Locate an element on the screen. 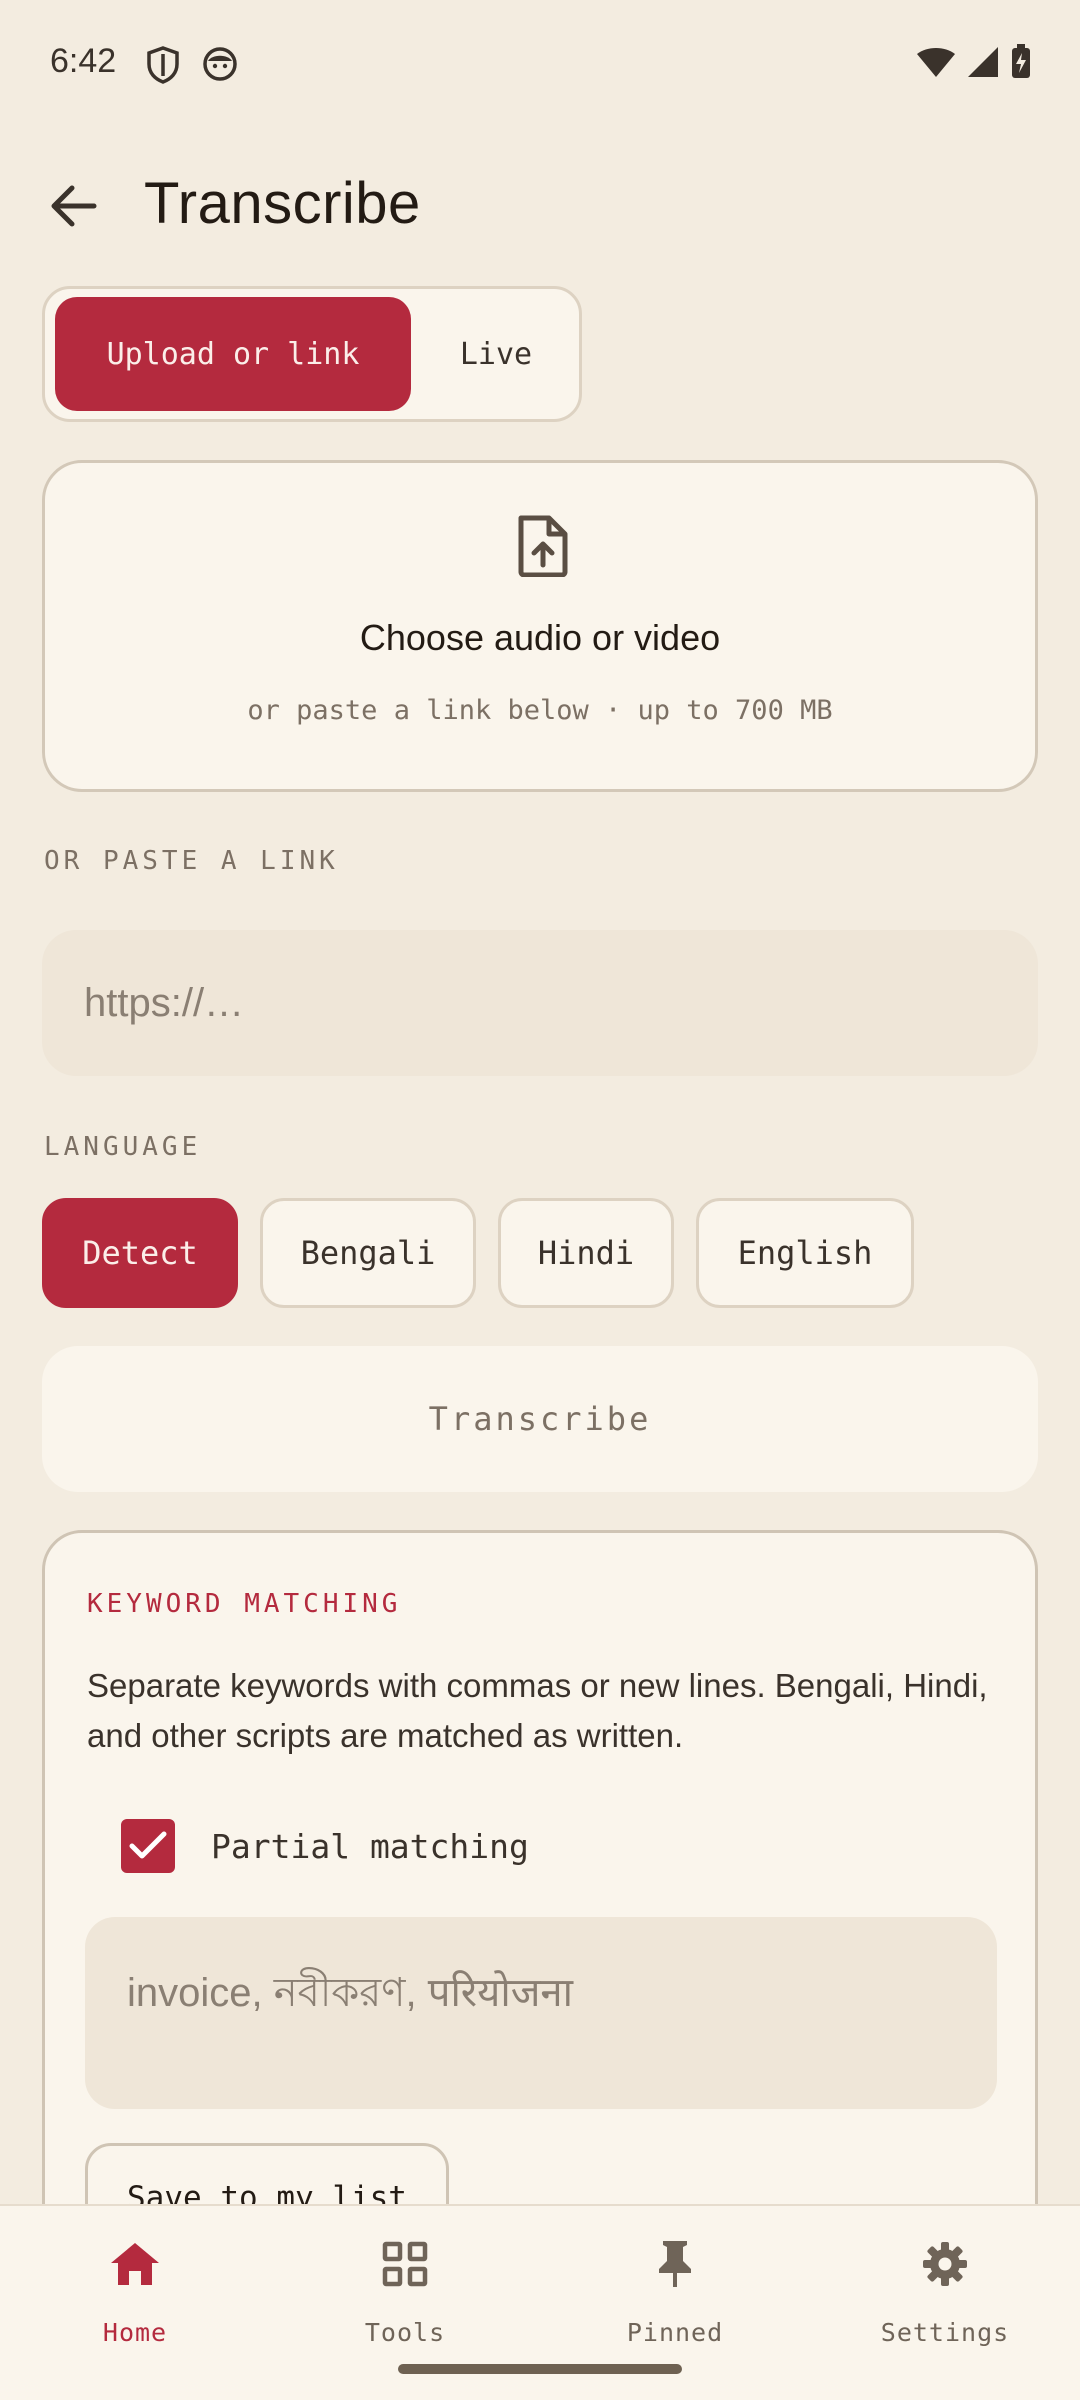  keyword-matching-title: KEYWORD MATCHING is located at coordinates (244, 1604).